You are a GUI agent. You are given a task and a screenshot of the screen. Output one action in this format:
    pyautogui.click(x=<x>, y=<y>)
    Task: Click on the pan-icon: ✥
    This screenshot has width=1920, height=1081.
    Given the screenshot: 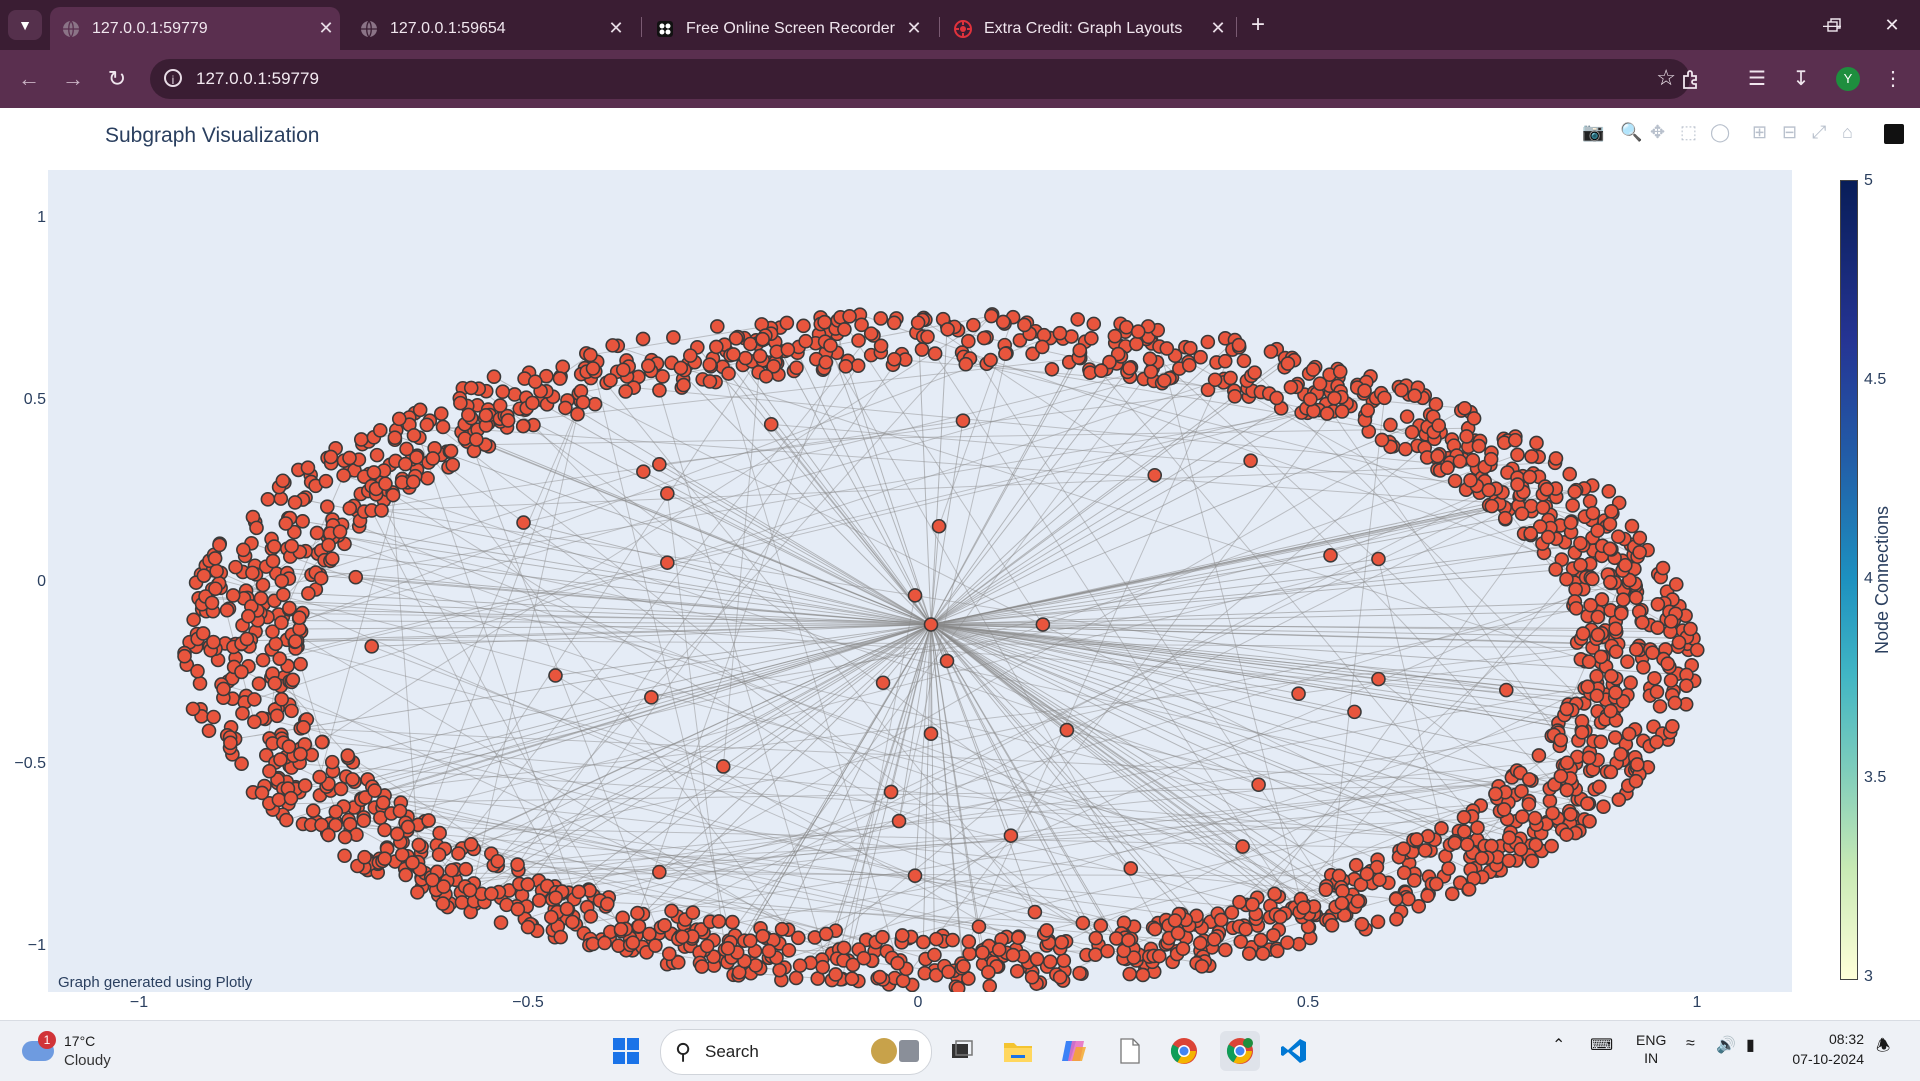 What is the action you would take?
    pyautogui.click(x=1657, y=134)
    